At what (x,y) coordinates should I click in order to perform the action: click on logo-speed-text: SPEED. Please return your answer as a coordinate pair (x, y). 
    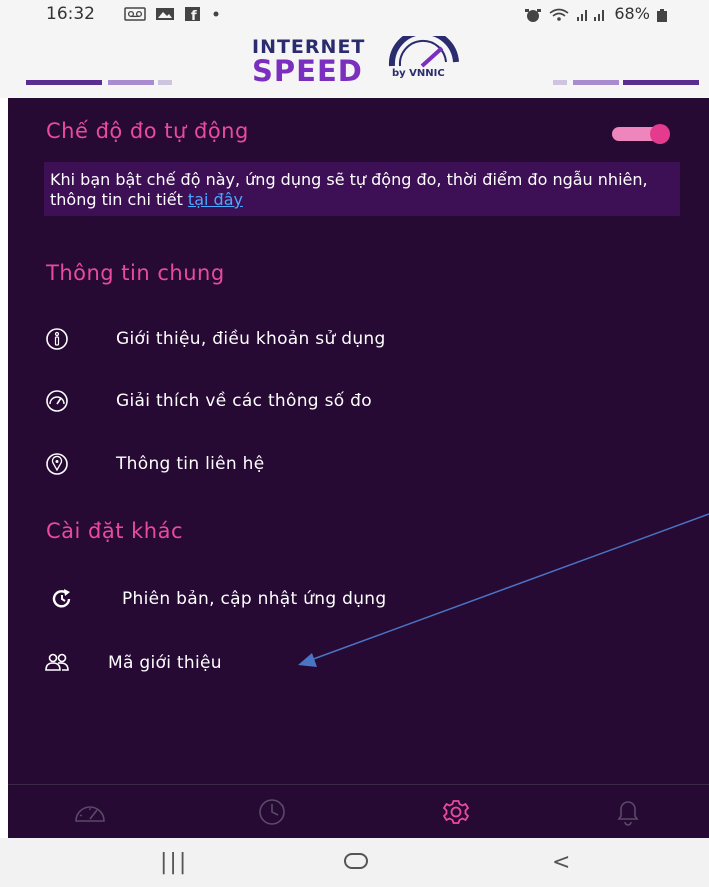
    Looking at the image, I should click on (307, 71).